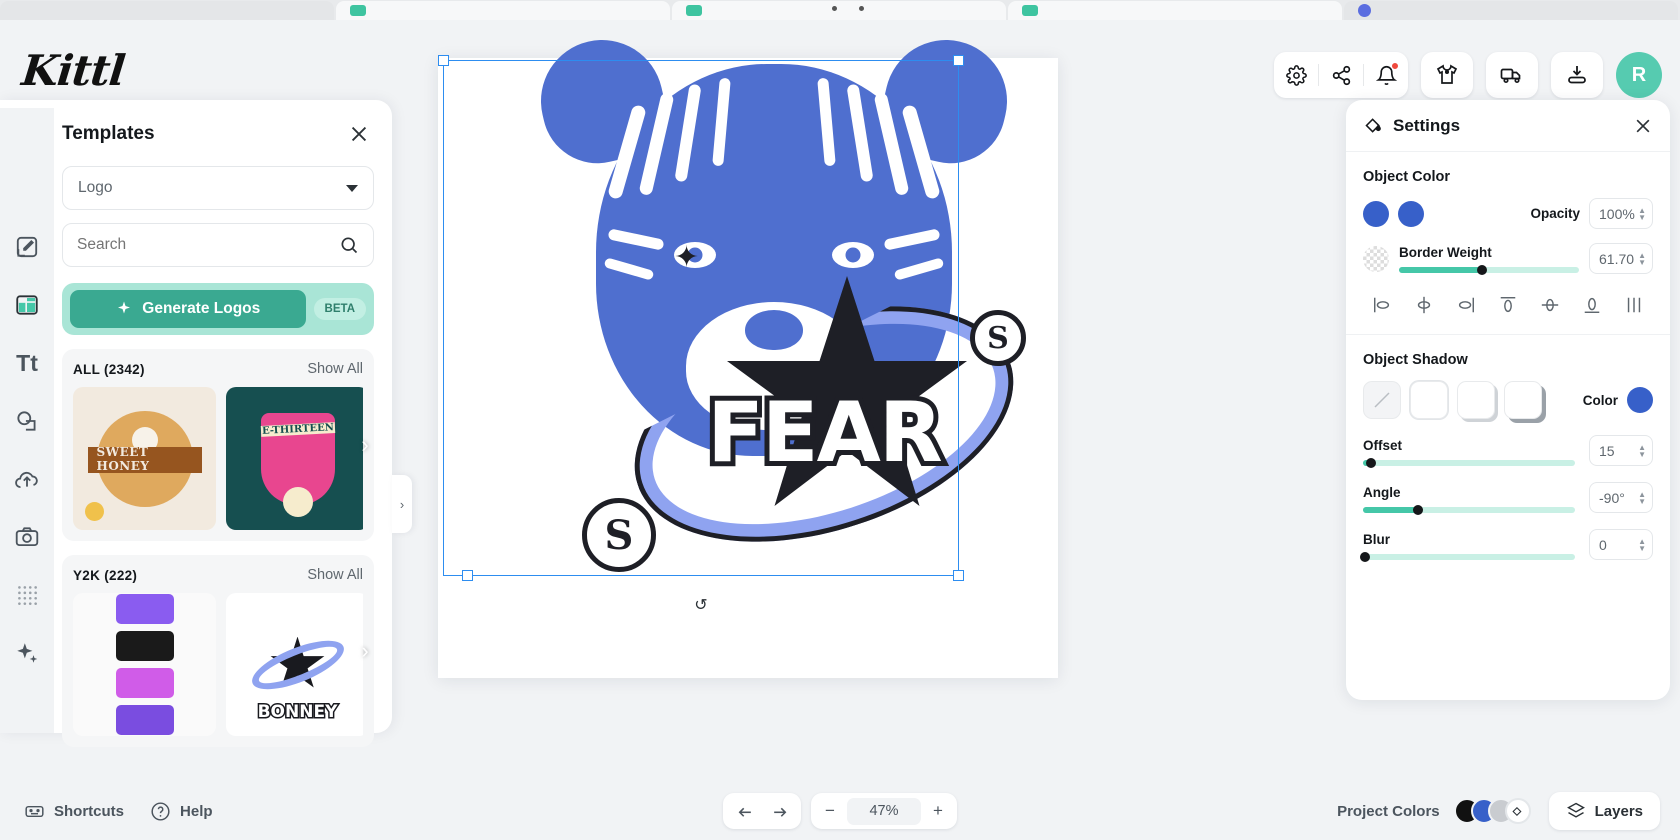 The width and height of the screenshot is (1680, 840). Describe the element at coordinates (27, 479) in the screenshot. I see `sidebar-item-upload` at that location.